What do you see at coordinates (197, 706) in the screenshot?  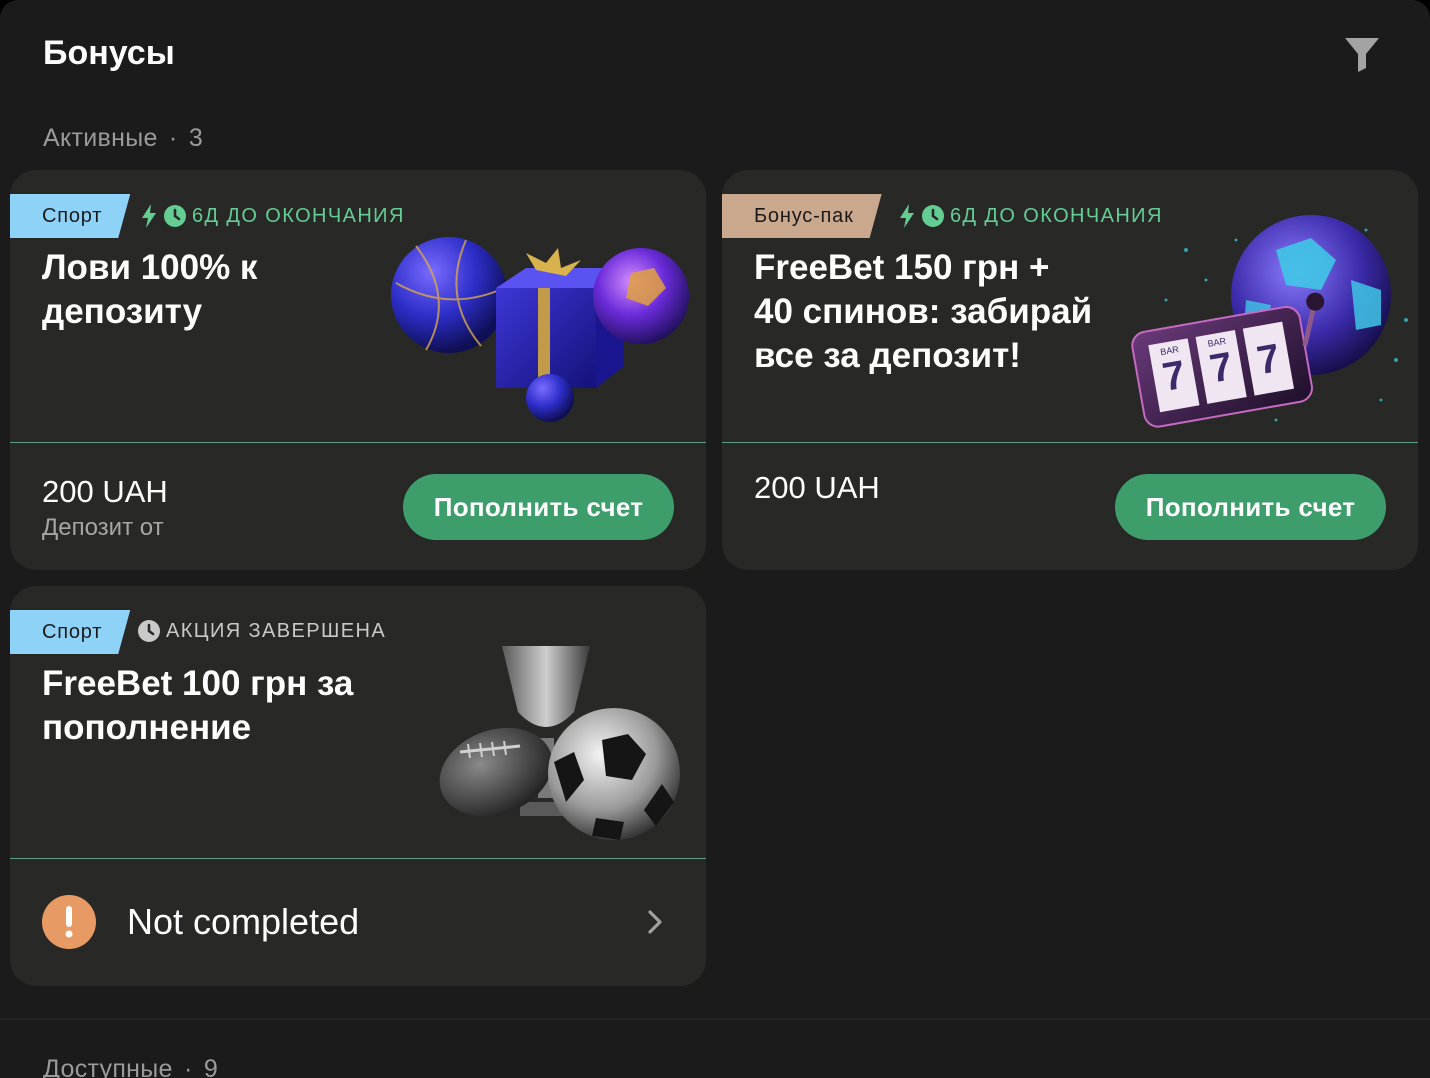 I see `bonus-title: FreeBet 100 грн за пополнение` at bounding box center [197, 706].